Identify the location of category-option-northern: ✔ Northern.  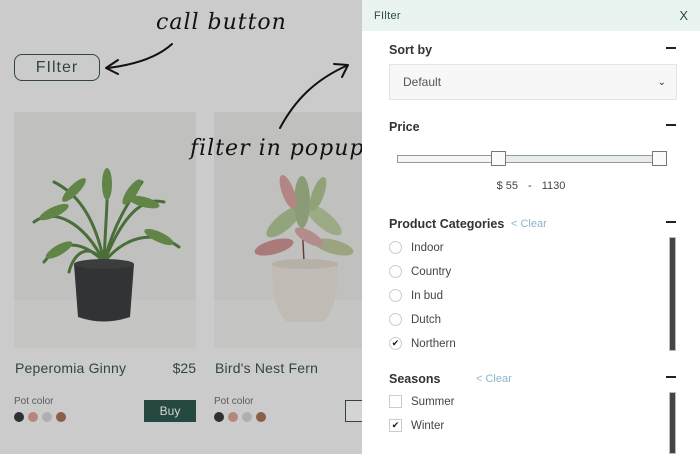
(422, 343).